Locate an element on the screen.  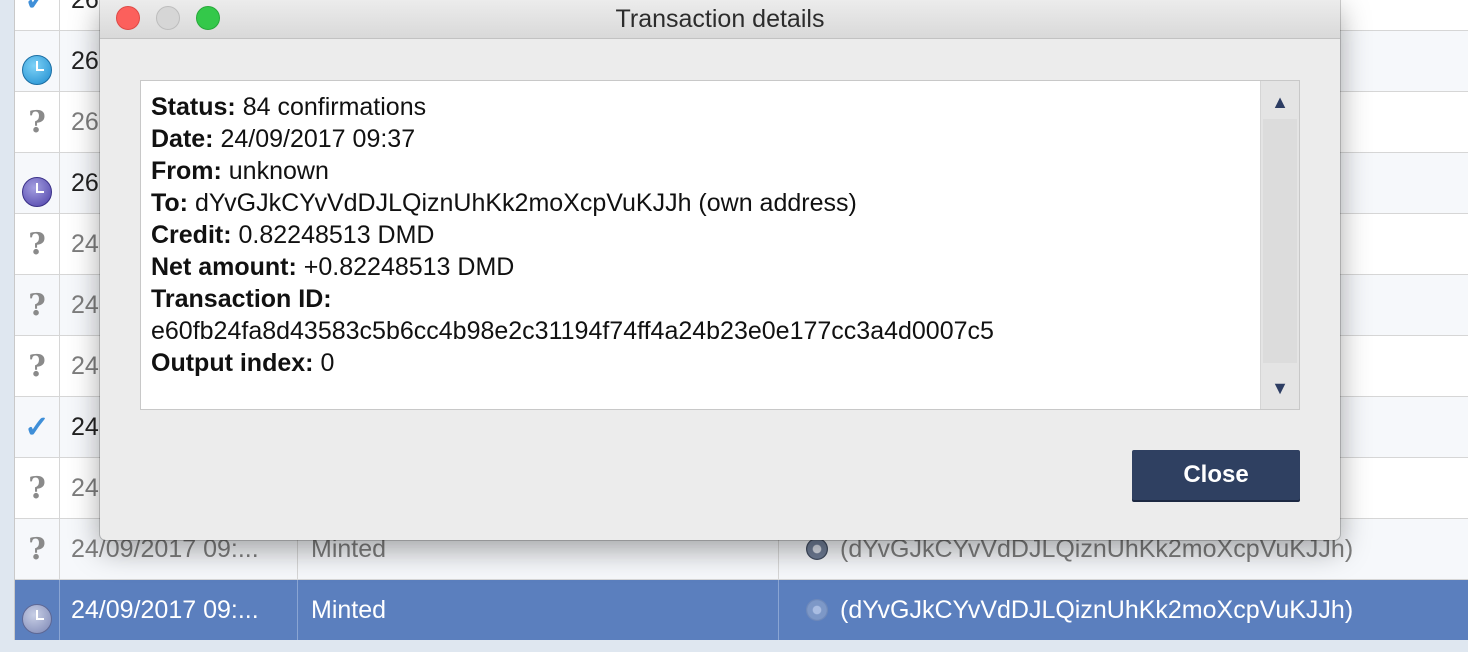
dialog-titlebar: Transaction details is located at coordinates (720, 19).